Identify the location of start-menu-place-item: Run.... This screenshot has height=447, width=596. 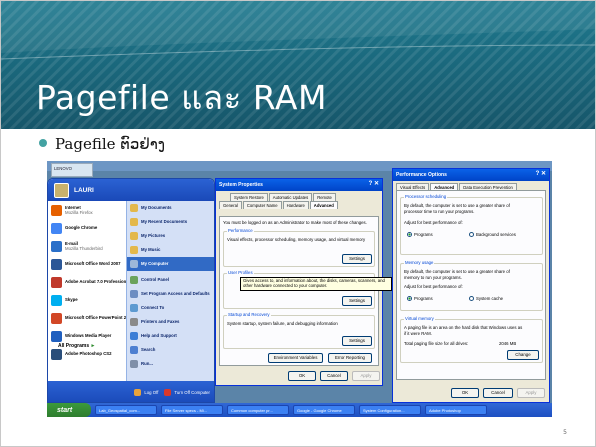
(170, 364).